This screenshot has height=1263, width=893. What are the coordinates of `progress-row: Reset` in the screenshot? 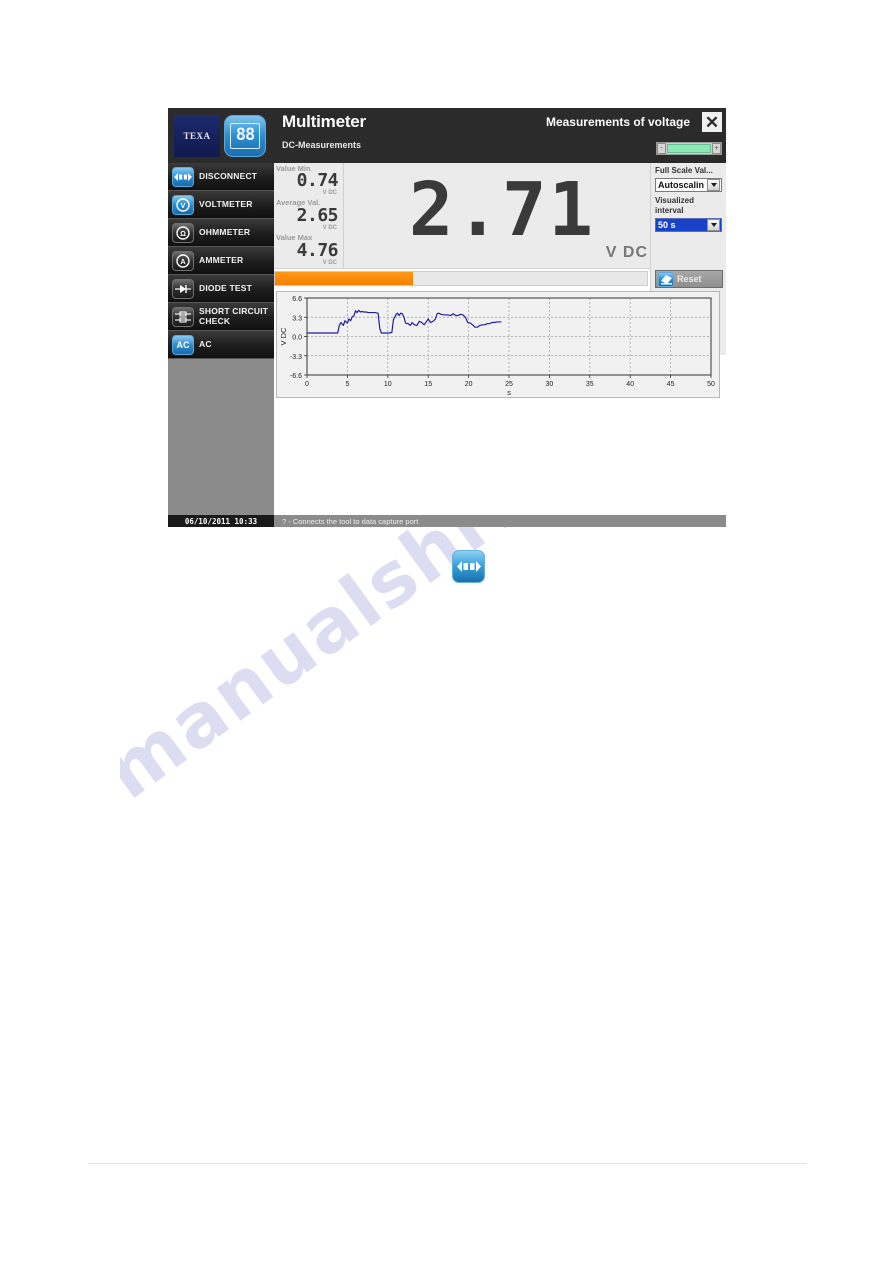 It's located at (500, 279).